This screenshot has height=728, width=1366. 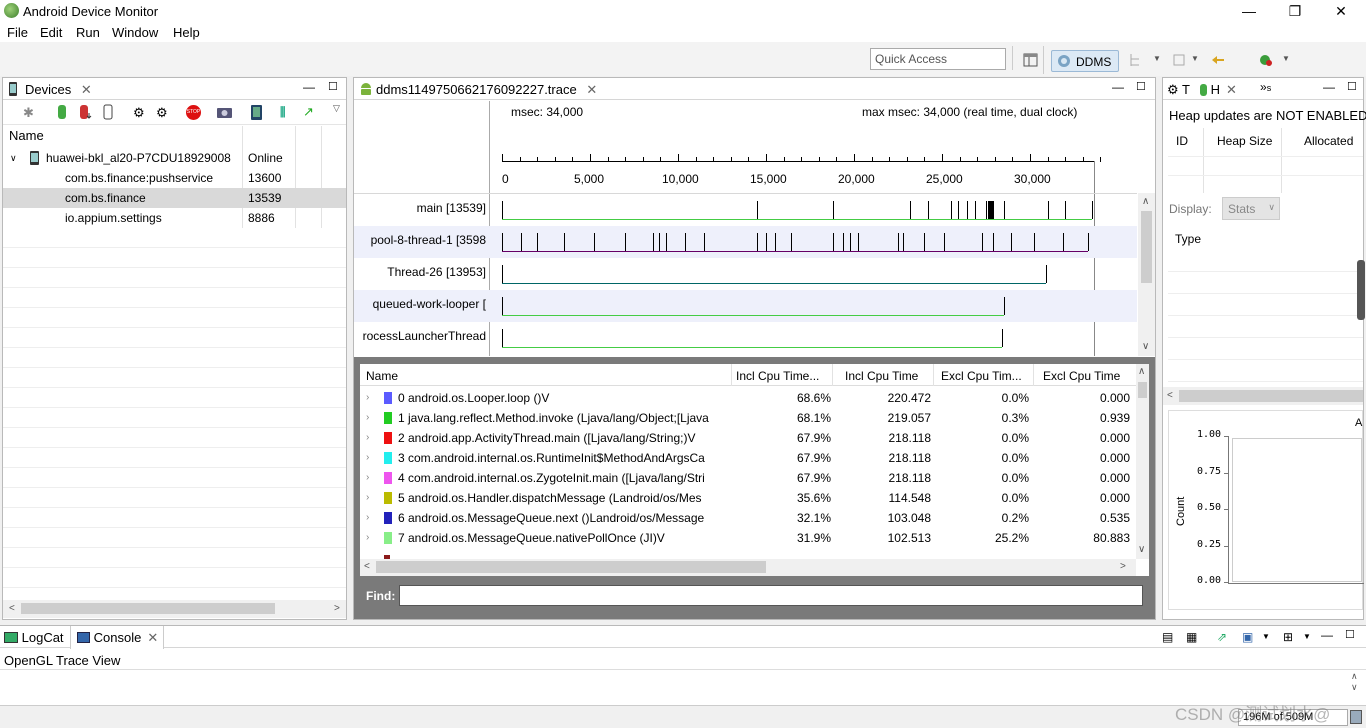 I want to click on device-row: ∨ huawei-bkl_al20-P7CDU18929008 Online, so click(x=174, y=158).